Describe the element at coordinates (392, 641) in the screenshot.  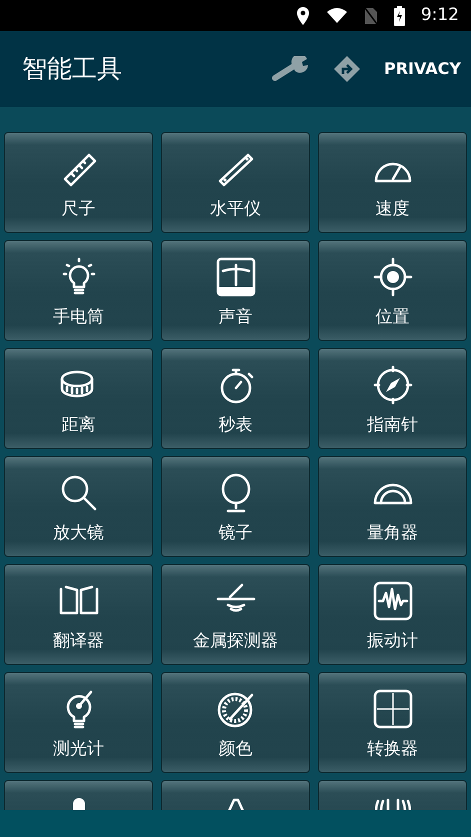
I see `tool-label: 振动计` at that location.